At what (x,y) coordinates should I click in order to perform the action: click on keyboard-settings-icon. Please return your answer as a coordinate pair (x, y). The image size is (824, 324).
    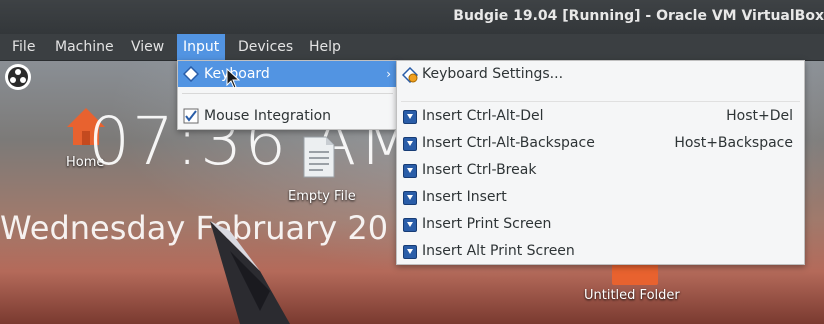
    Looking at the image, I should click on (410, 75).